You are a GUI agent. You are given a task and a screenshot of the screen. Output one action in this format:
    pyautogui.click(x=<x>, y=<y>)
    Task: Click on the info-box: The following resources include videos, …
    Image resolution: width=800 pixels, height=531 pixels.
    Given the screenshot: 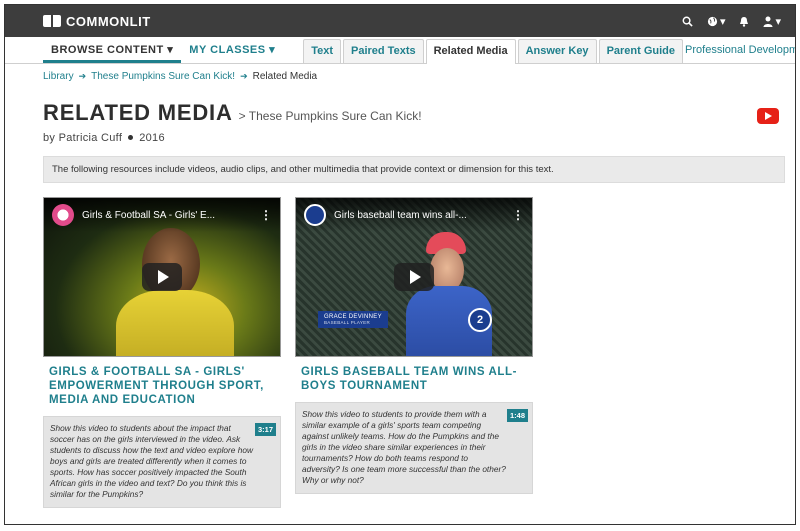 What is the action you would take?
    pyautogui.click(x=414, y=169)
    